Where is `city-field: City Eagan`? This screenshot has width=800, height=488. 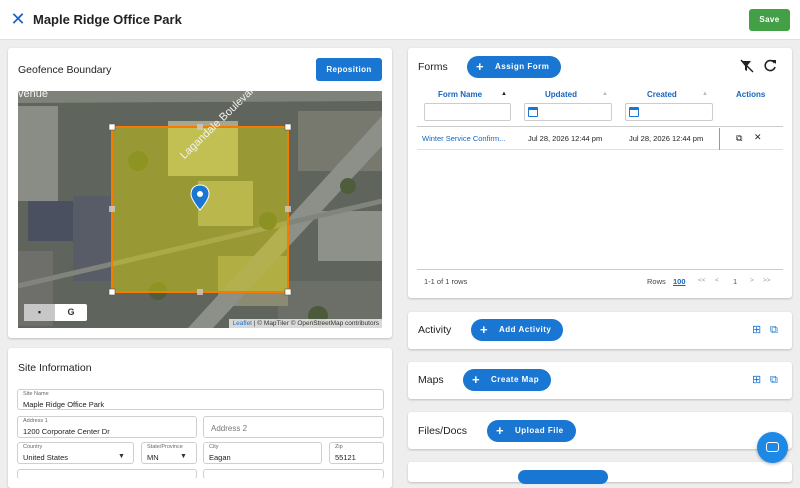
city-field: City Eagan is located at coordinates (262, 453).